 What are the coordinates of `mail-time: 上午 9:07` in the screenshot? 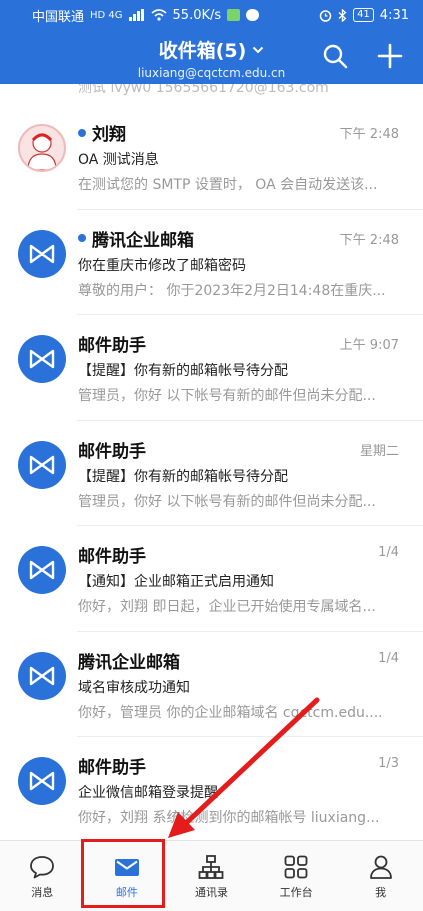 It's located at (369, 345).